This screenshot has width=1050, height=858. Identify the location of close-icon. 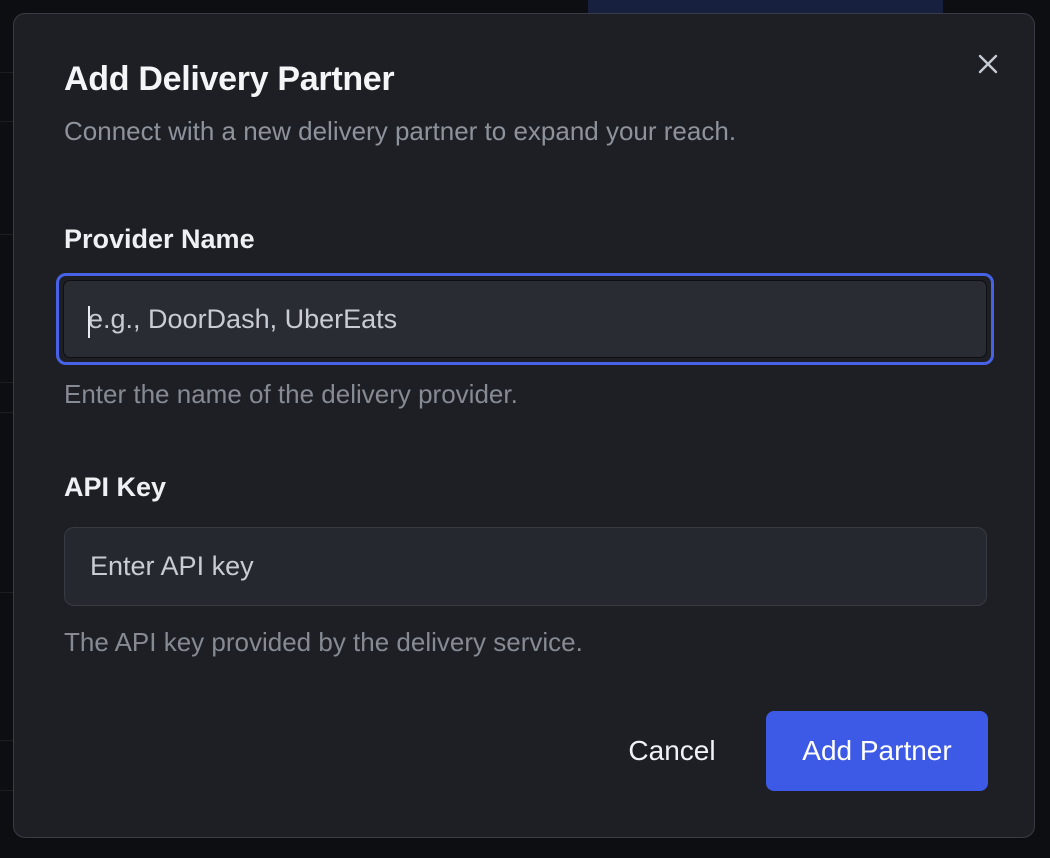
(988, 64).